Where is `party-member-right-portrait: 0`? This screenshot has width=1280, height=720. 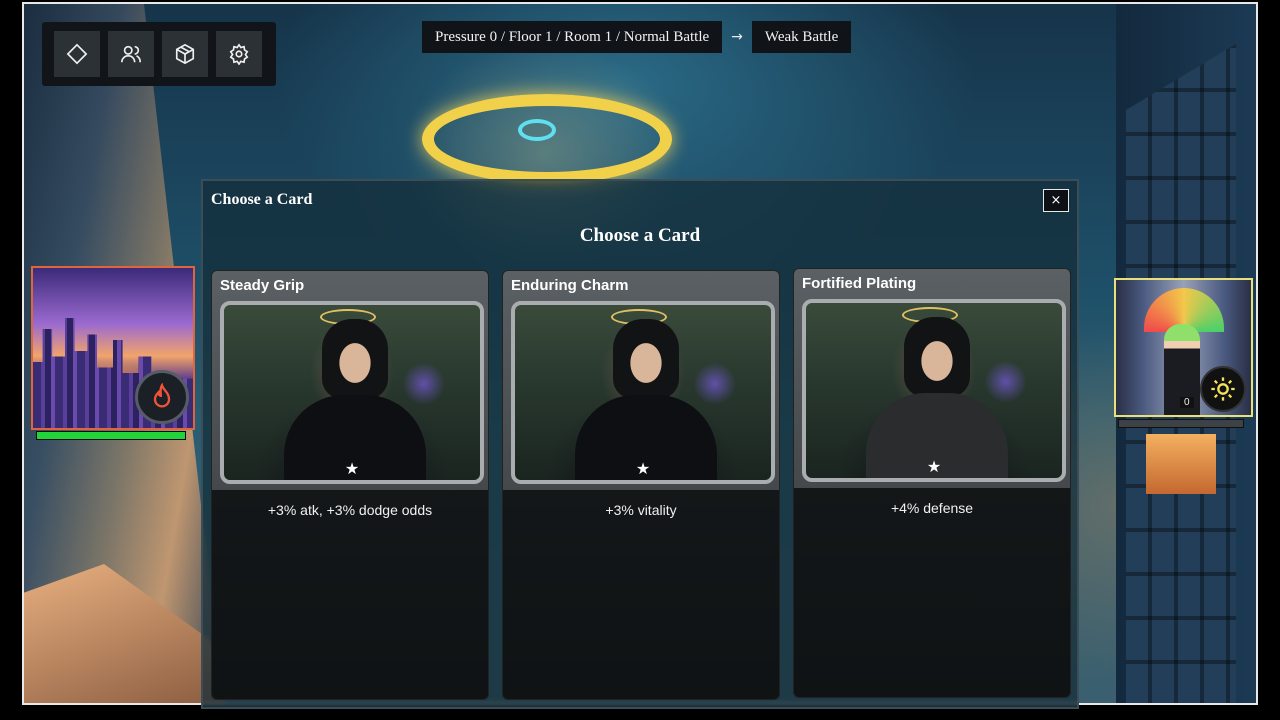
party-member-right-portrait: 0 is located at coordinates (1183, 347).